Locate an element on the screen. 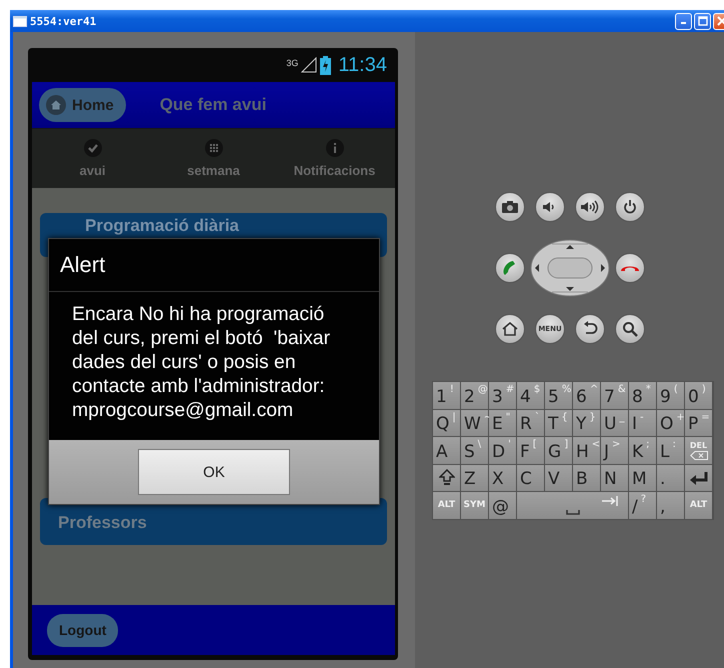 The width and height of the screenshot is (724, 668). minimize-button is located at coordinates (683, 21).